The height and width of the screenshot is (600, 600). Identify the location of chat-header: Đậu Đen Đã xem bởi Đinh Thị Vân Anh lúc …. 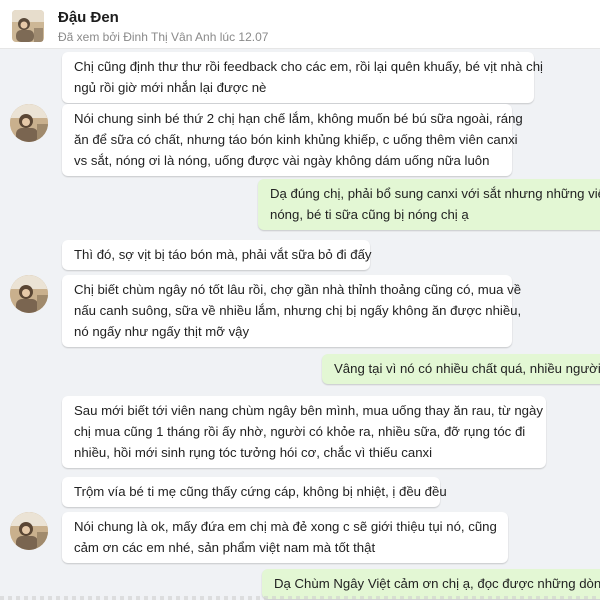
(300, 24).